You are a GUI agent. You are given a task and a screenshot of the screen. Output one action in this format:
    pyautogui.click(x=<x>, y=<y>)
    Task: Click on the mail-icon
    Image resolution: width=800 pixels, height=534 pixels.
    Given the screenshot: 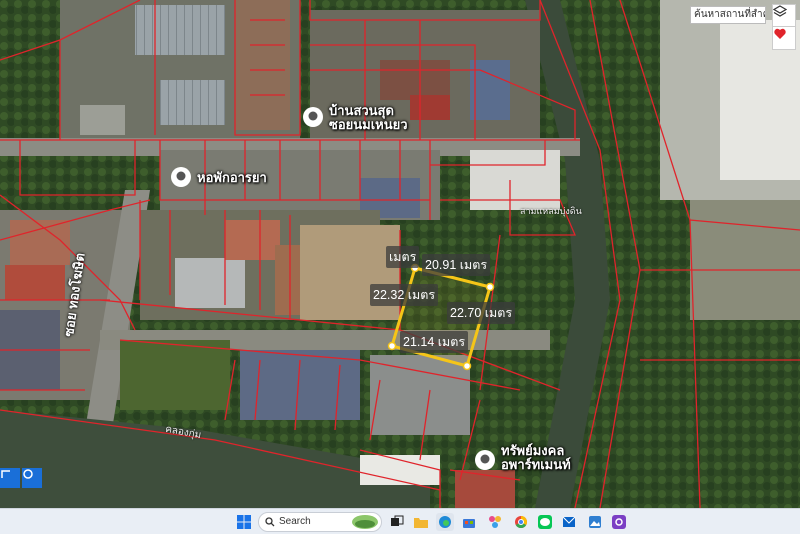 What is the action you would take?
    pyautogui.click(x=569, y=521)
    